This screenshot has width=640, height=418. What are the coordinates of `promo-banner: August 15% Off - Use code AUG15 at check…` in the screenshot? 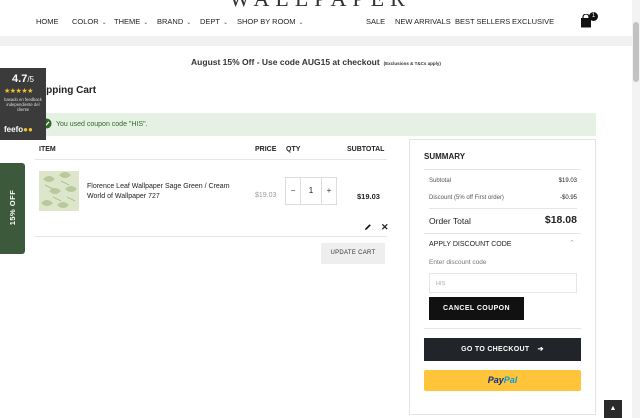 It's located at (316, 62).